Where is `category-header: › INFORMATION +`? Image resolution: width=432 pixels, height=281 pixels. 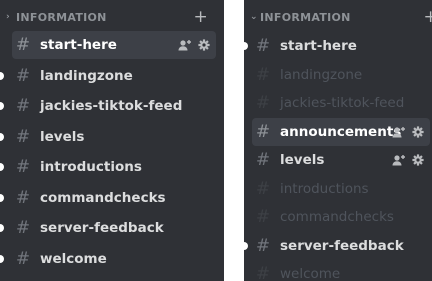 category-header: › INFORMATION + is located at coordinates (112, 17).